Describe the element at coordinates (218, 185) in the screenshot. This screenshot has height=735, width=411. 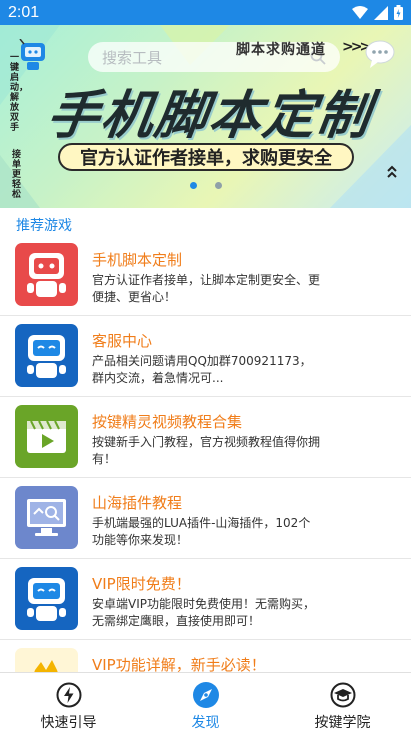
I see `carousel-dot` at that location.